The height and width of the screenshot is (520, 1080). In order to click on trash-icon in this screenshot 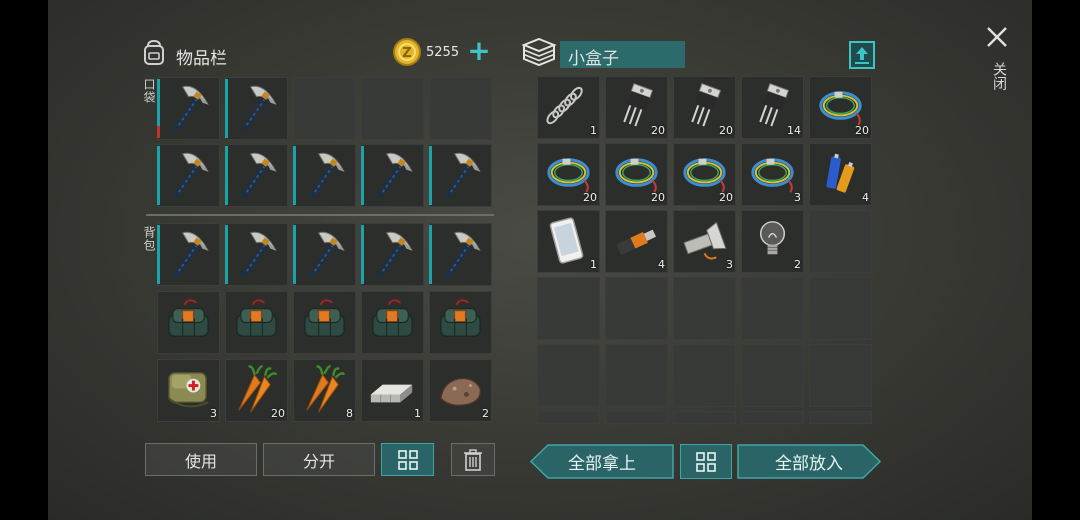, I will do `click(473, 459)`.